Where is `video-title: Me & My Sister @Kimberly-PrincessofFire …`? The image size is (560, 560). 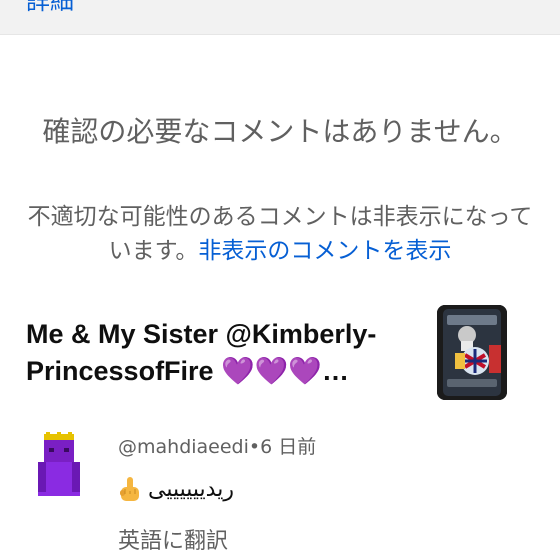 video-title: Me & My Sister @Kimberly-PrincessofFire … is located at coordinates (221, 353).